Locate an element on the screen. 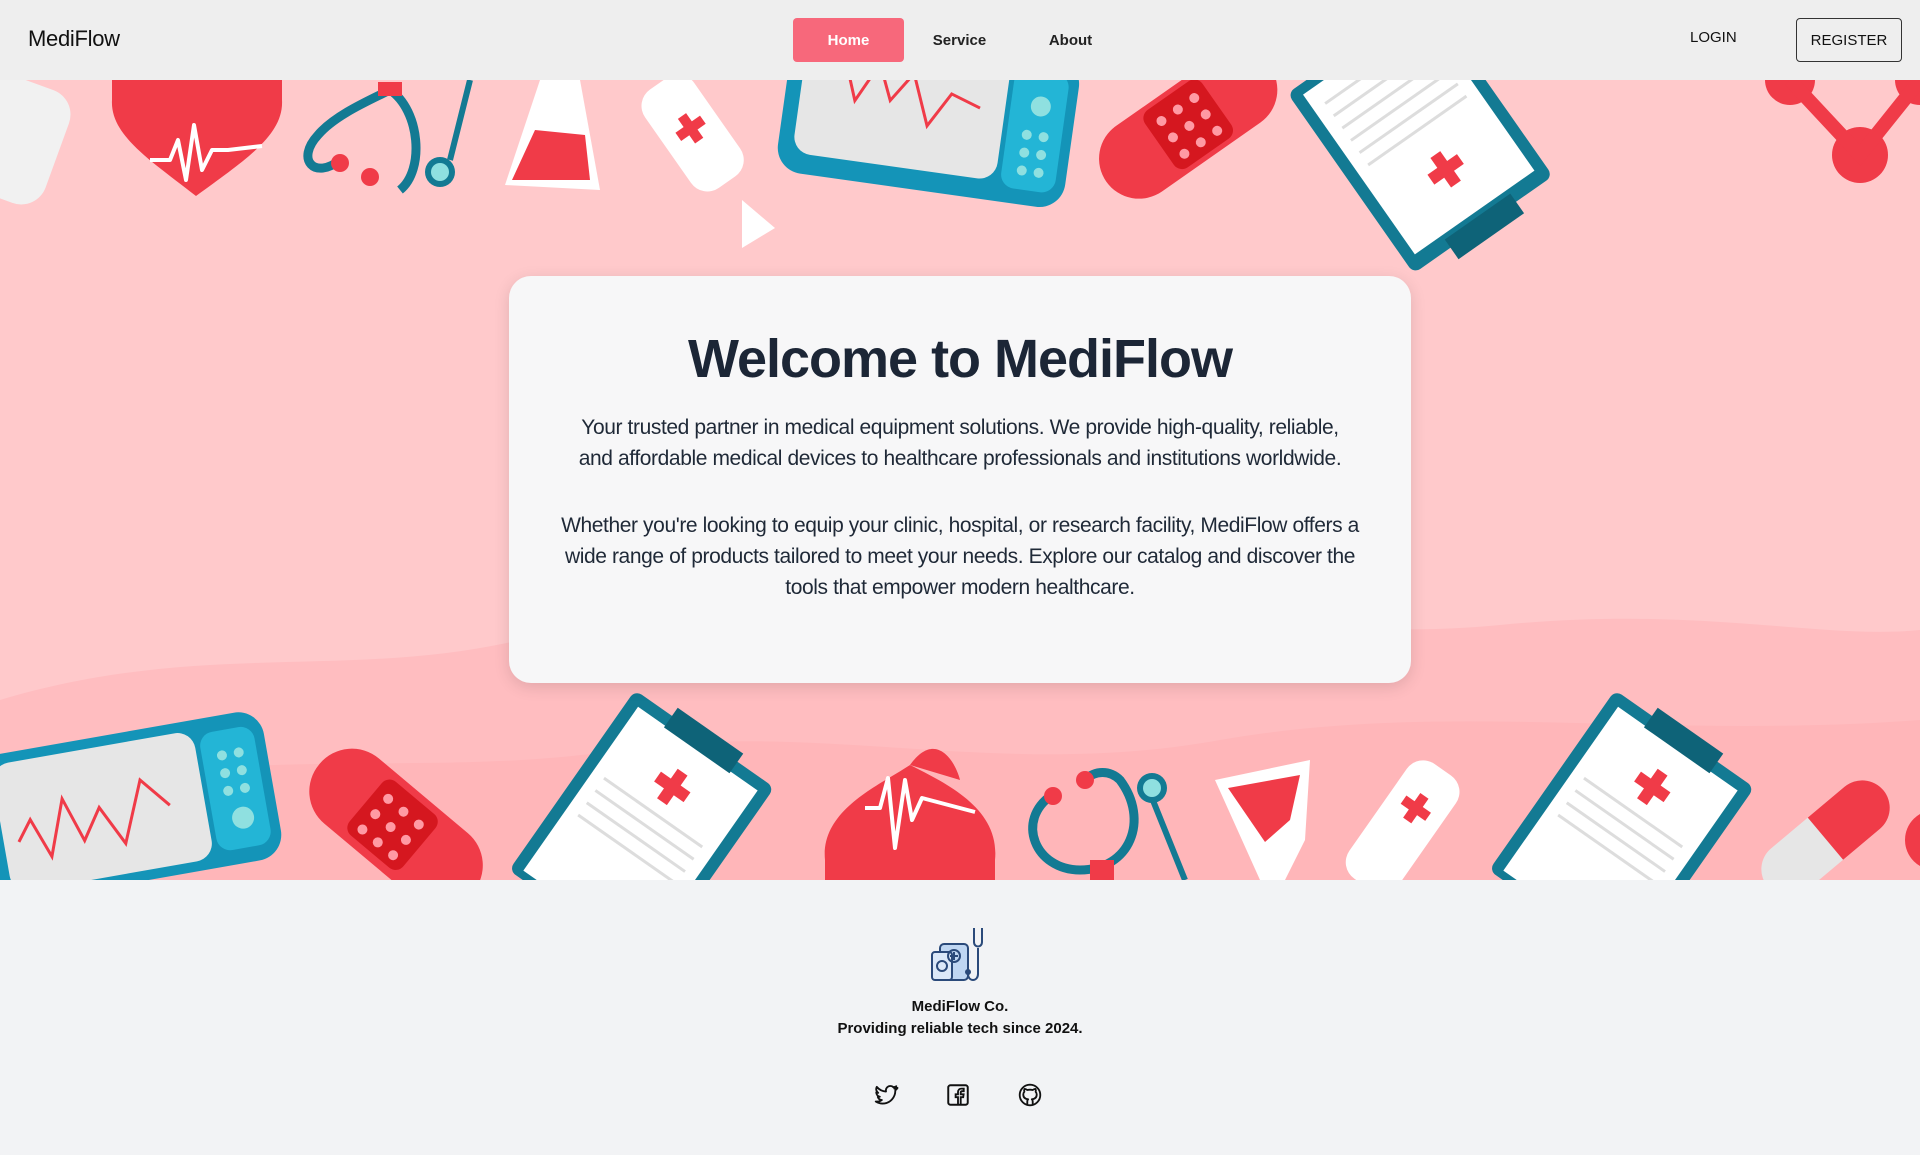  footer-company-name: MediFlow Co. is located at coordinates (960, 1006).